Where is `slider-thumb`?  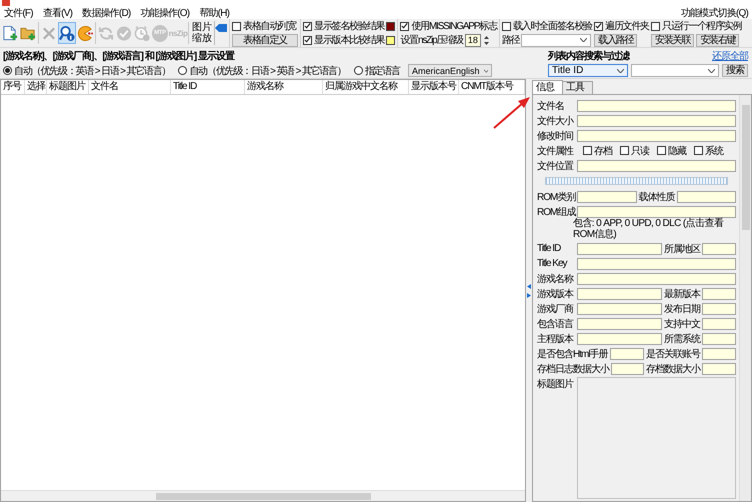 slider-thumb is located at coordinates (221, 28).